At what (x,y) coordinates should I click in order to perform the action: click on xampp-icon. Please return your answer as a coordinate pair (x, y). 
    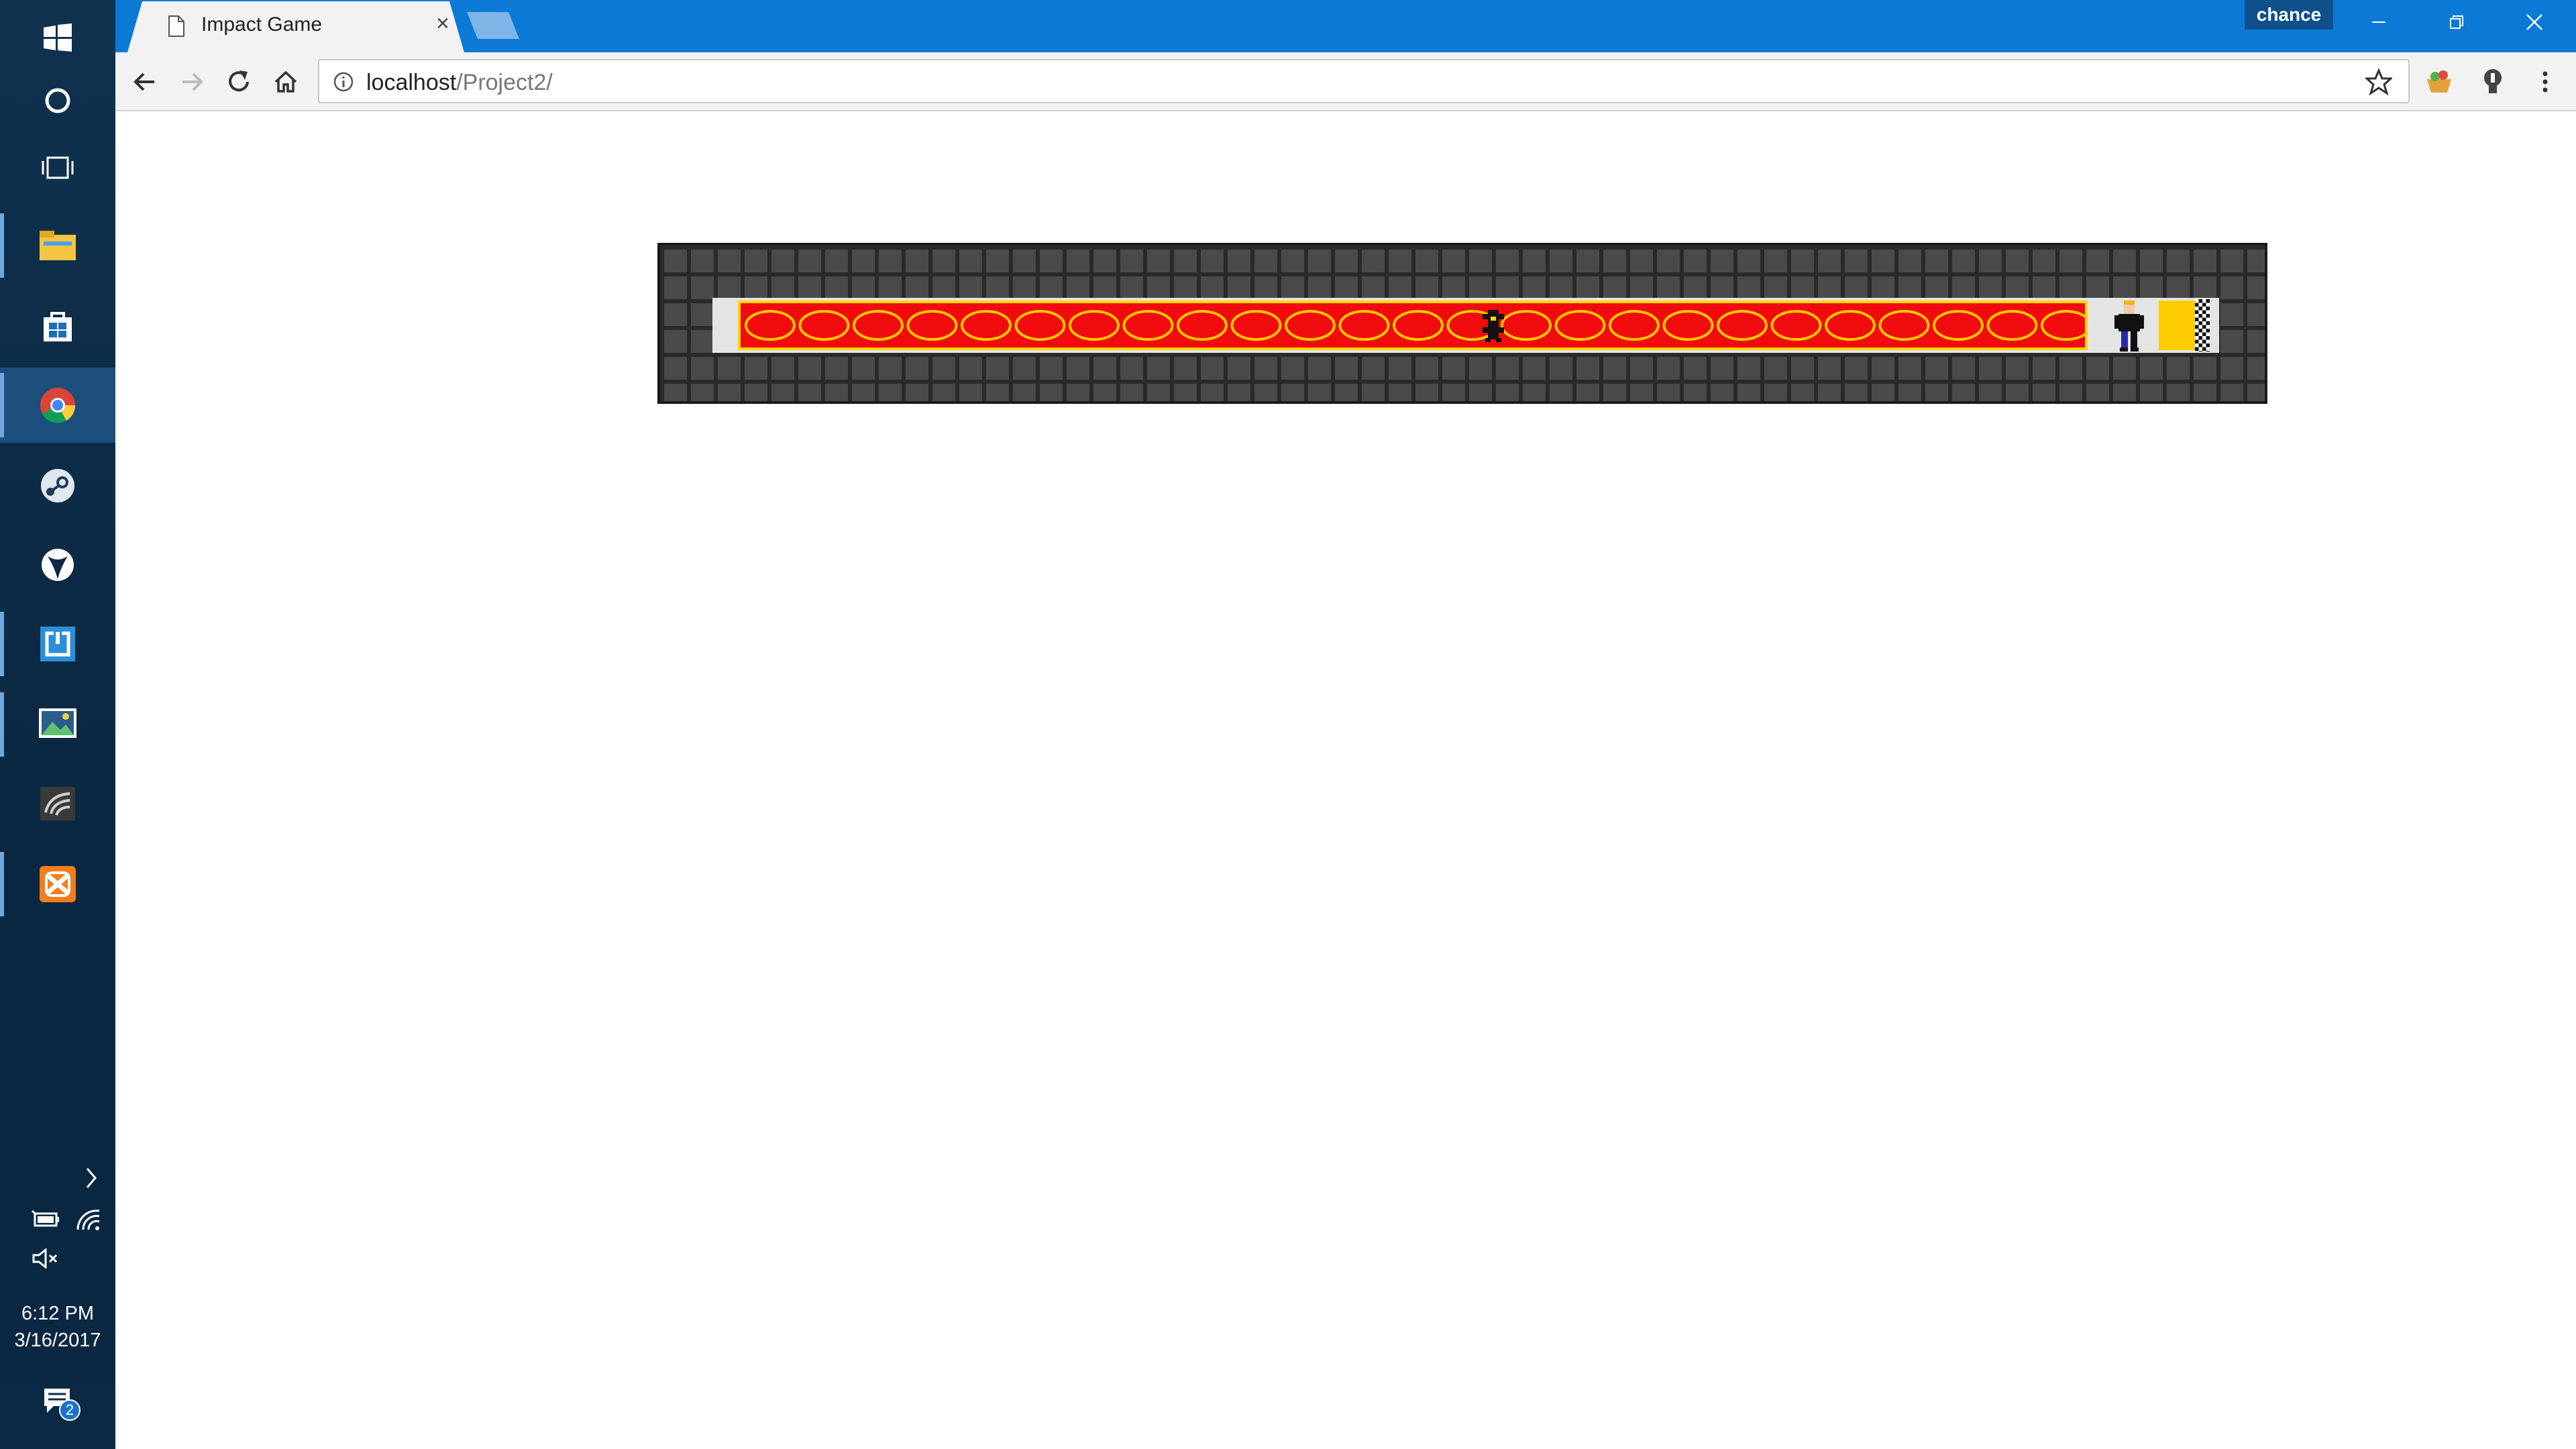
    Looking at the image, I should click on (58, 884).